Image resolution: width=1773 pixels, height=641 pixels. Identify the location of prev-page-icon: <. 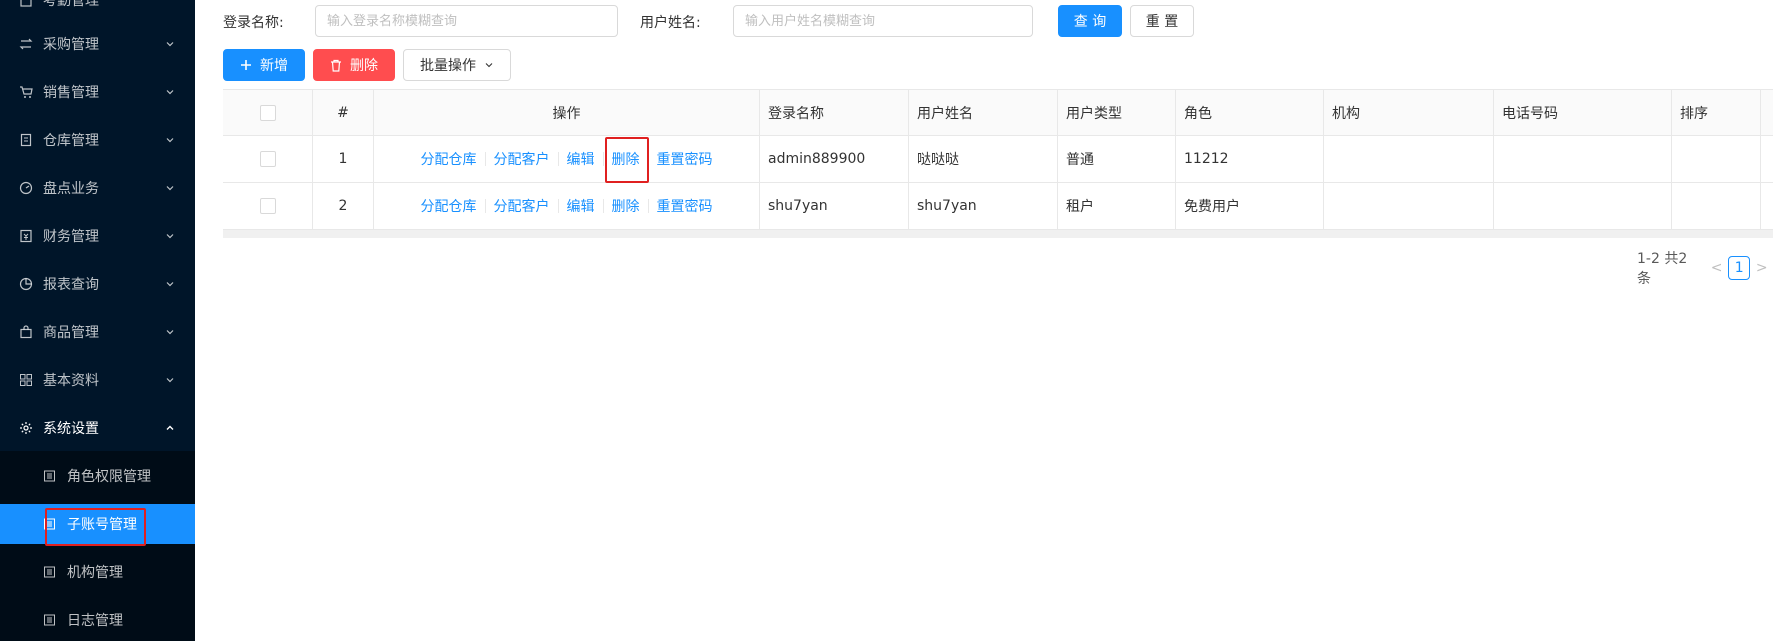
(1716, 268).